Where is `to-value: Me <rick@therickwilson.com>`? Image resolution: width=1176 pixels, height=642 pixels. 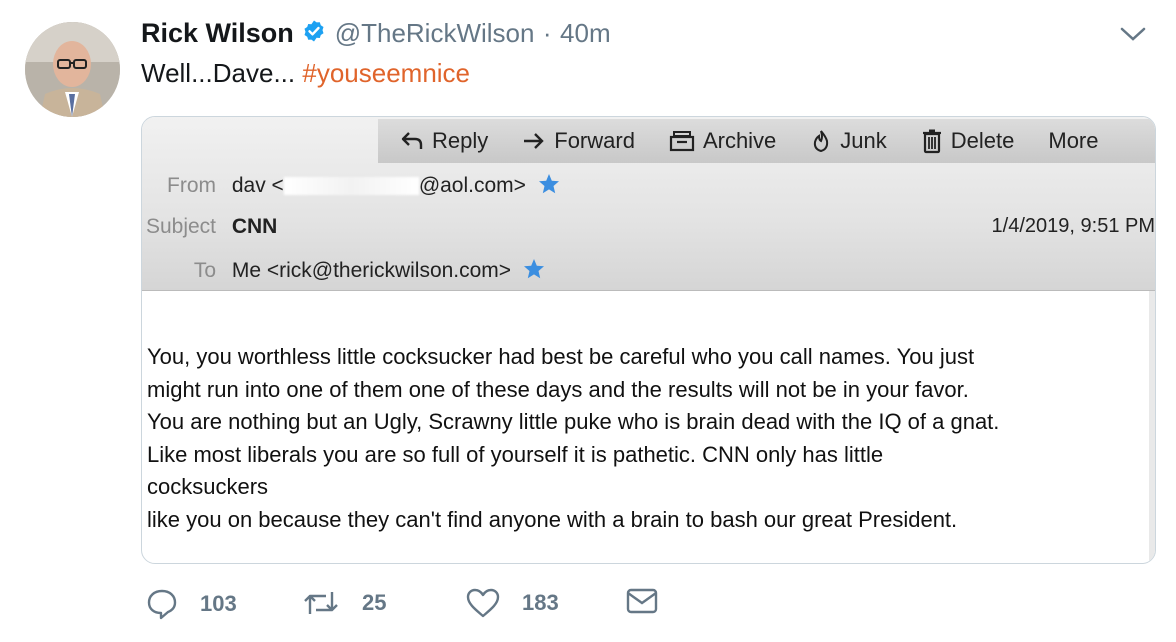
to-value: Me <rick@therickwilson.com> is located at coordinates (371, 270).